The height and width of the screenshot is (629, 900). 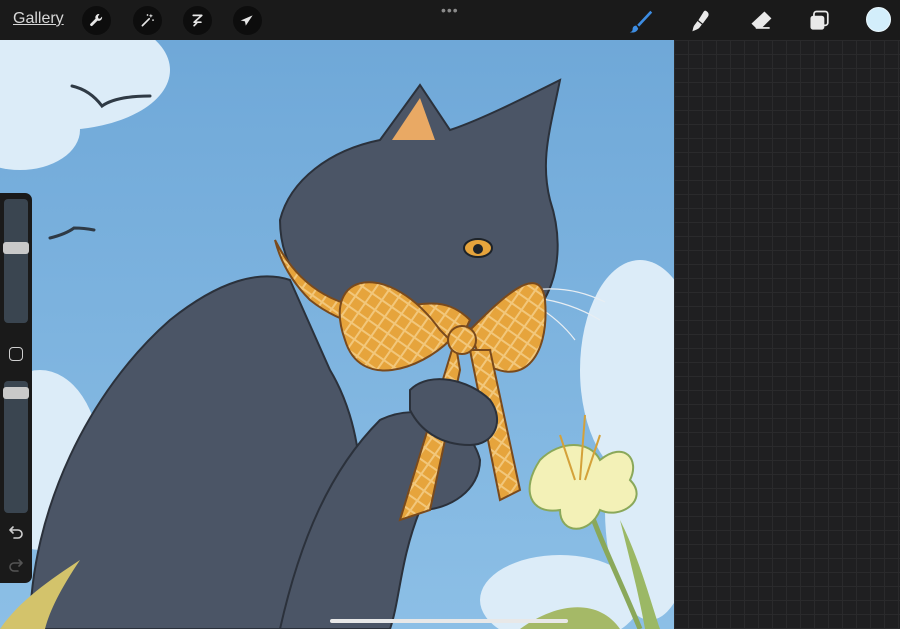 I want to click on brush-icon, so click(x=641, y=21).